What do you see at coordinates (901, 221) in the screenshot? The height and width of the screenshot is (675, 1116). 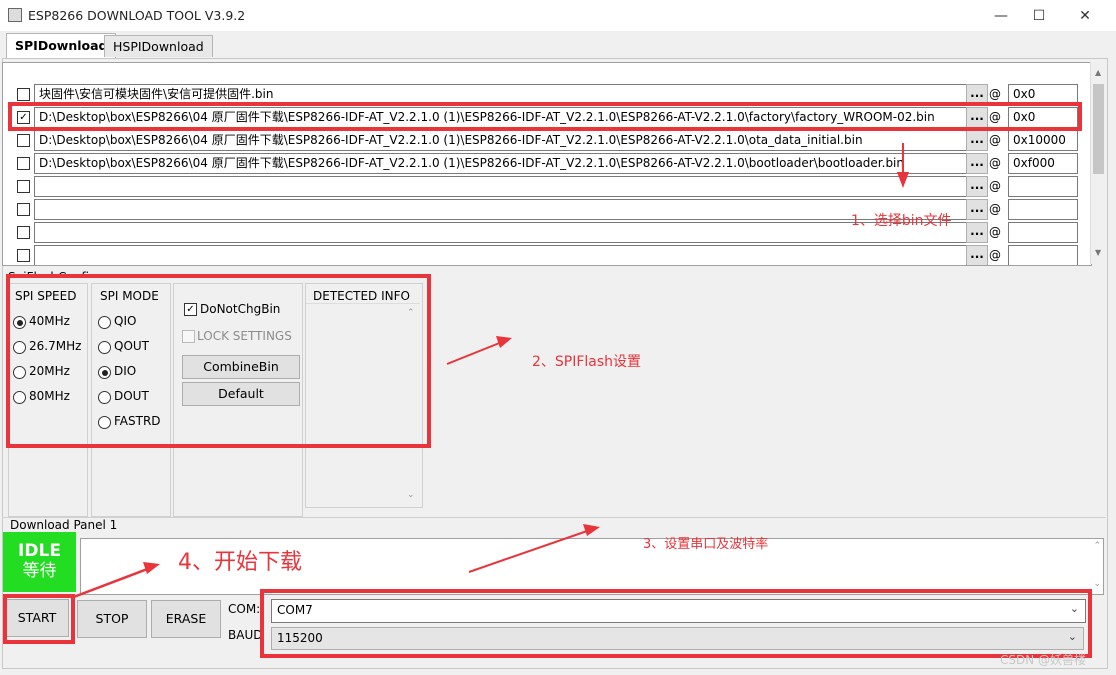 I see `annotation-step1: 1、选择bin文件` at bounding box center [901, 221].